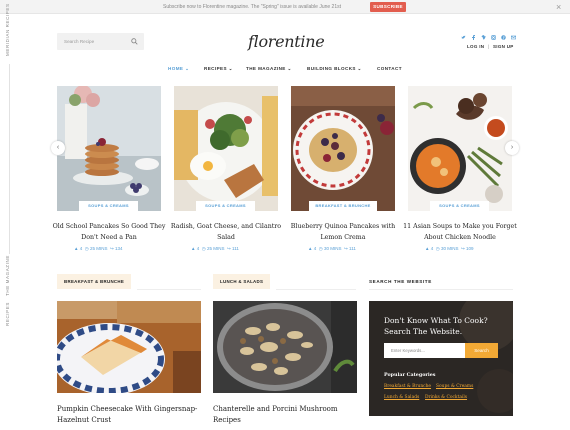 Image resolution: width=570 pixels, height=430 pixels. Describe the element at coordinates (473, 37) in the screenshot. I see `facebook-icon` at that location.